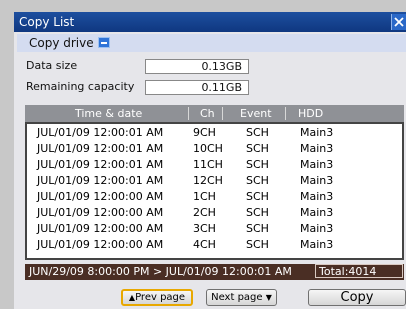 This screenshot has width=406, height=309. What do you see at coordinates (204, 196) in the screenshot?
I see `row-ch: 1CH` at bounding box center [204, 196].